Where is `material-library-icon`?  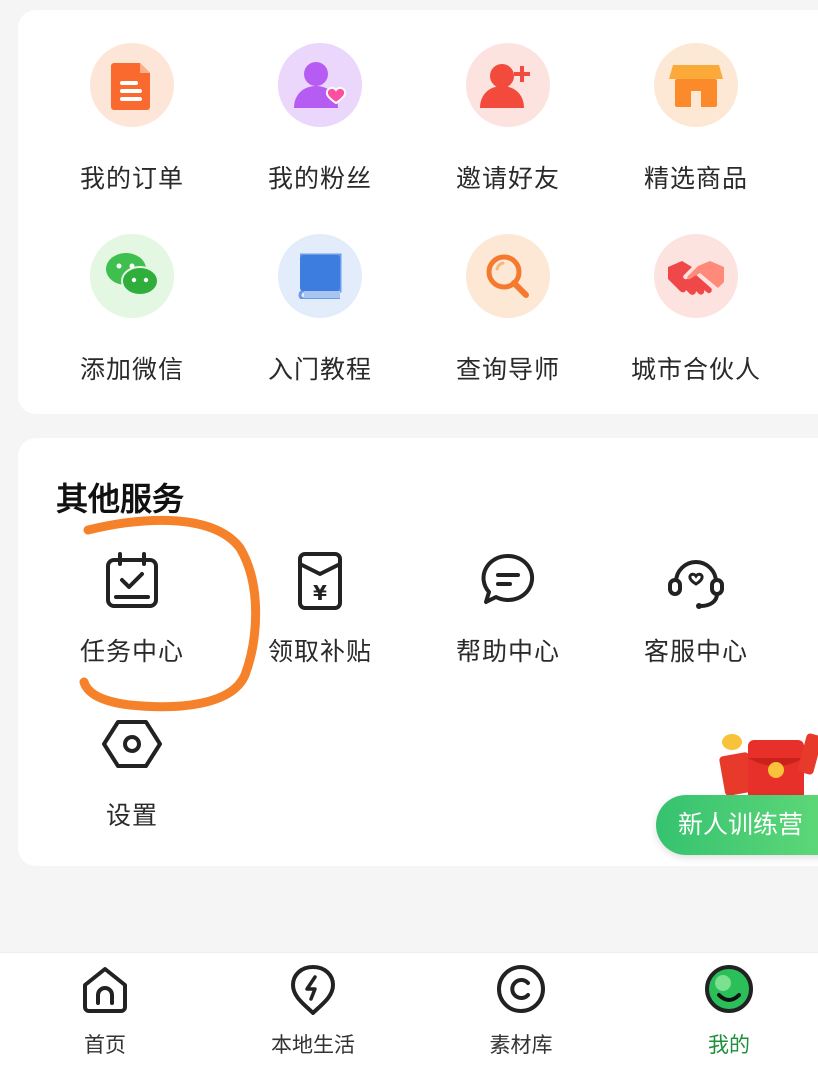
material-library-icon is located at coordinates (521, 989).